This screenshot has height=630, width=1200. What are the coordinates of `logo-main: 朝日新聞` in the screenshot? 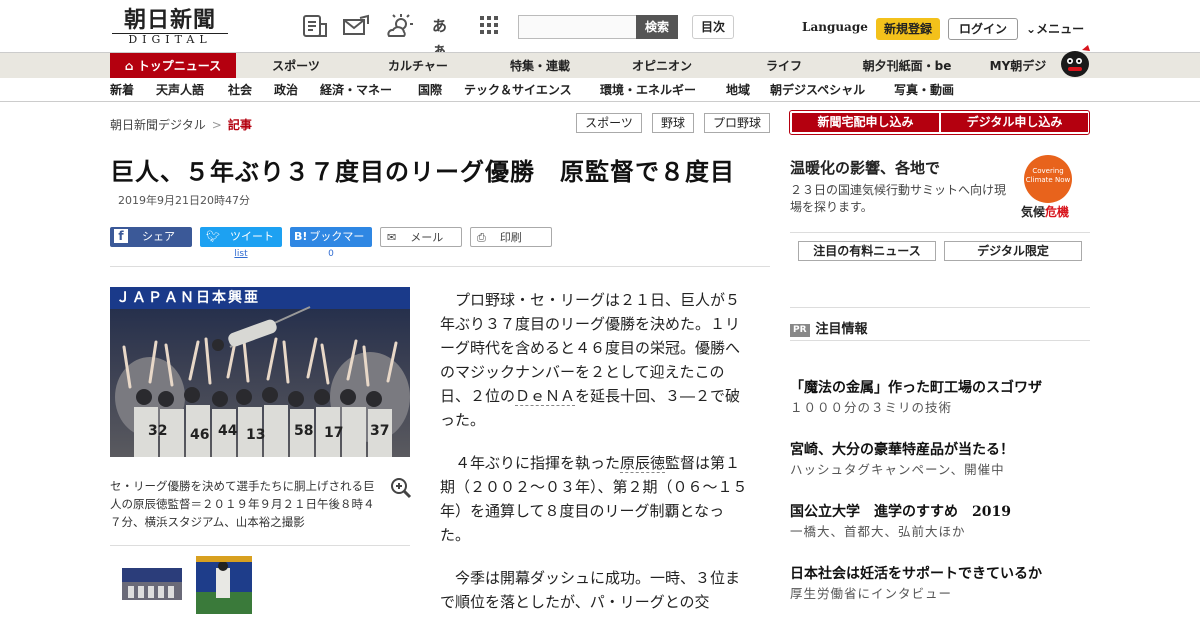 It's located at (169, 20).